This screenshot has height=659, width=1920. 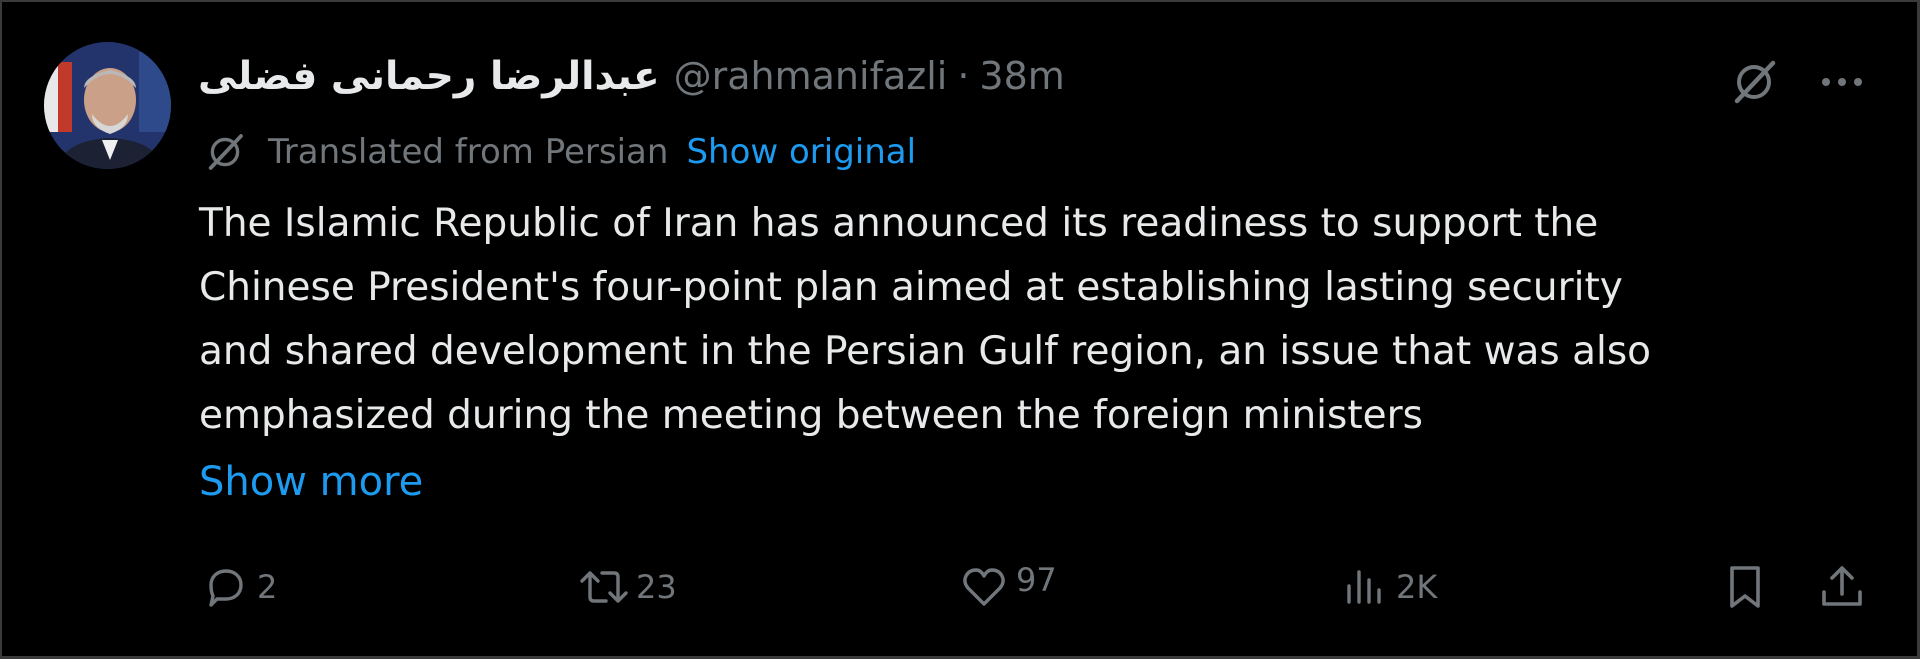 I want to click on avatar-image, so click(x=107, y=105).